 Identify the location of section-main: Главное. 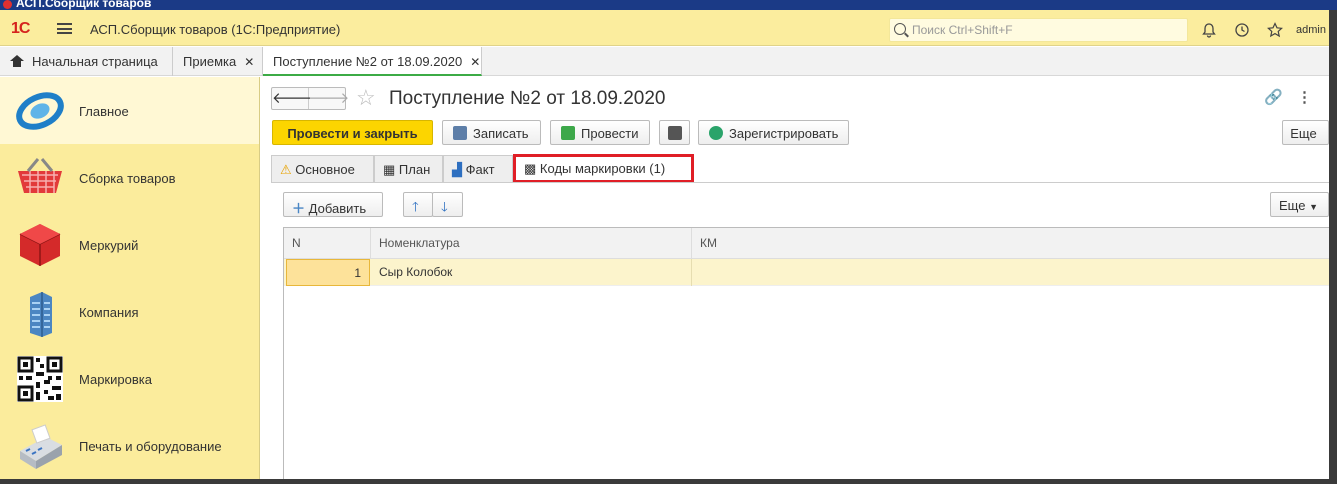
(129, 110).